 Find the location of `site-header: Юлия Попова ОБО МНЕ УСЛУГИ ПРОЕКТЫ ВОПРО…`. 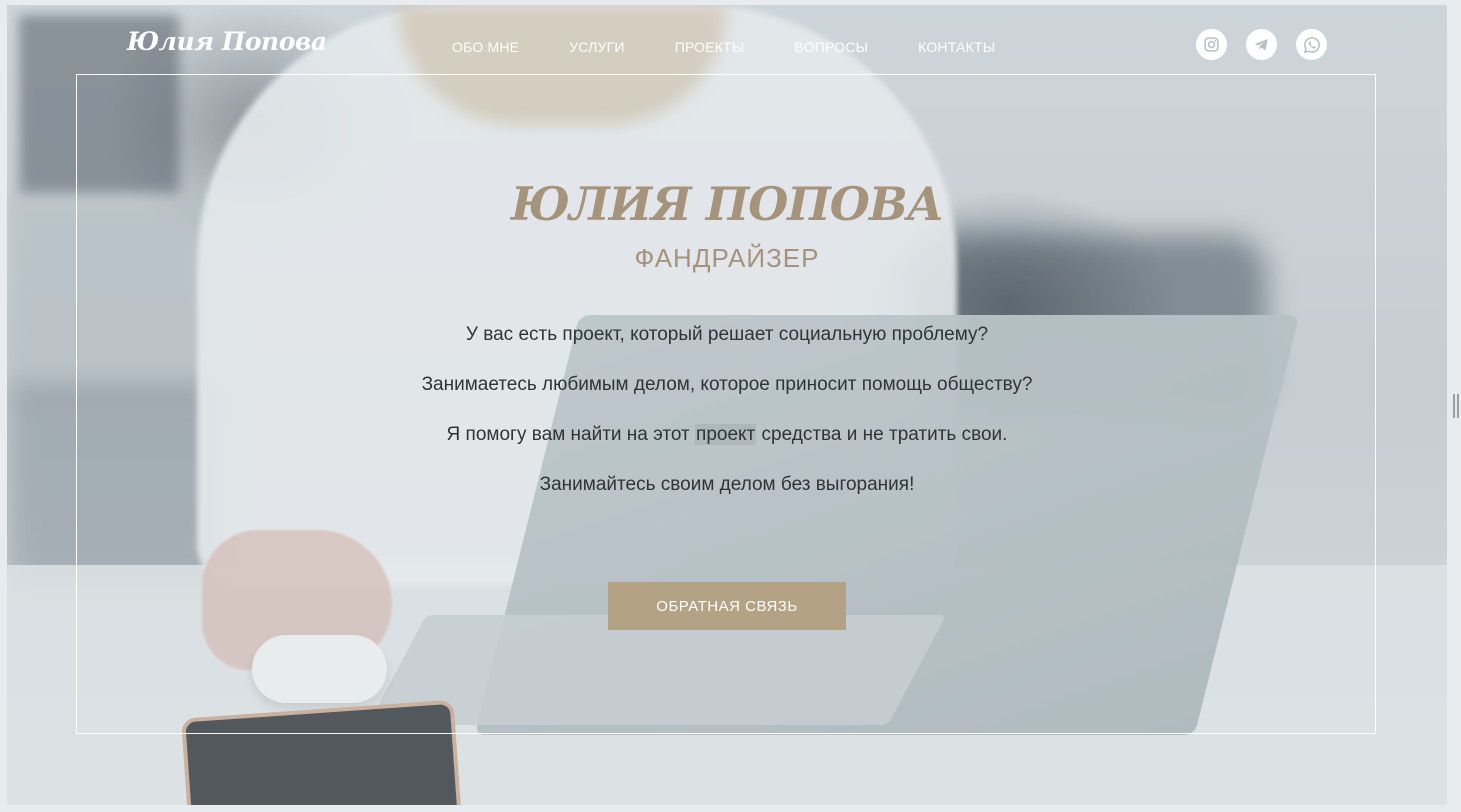

site-header: Юлия Попова ОБО МНЕ УСЛУГИ ПРОЕКТЫ ВОПРО… is located at coordinates (727, 45).